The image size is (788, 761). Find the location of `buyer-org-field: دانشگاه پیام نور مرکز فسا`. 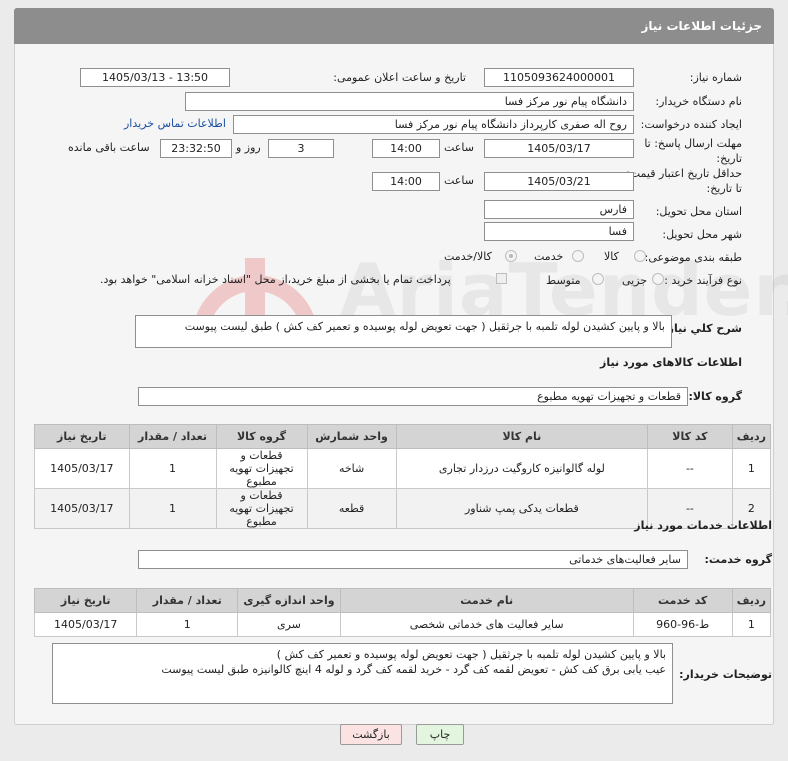

buyer-org-field: دانشگاه پیام نور مرکز فسا is located at coordinates (409, 101).